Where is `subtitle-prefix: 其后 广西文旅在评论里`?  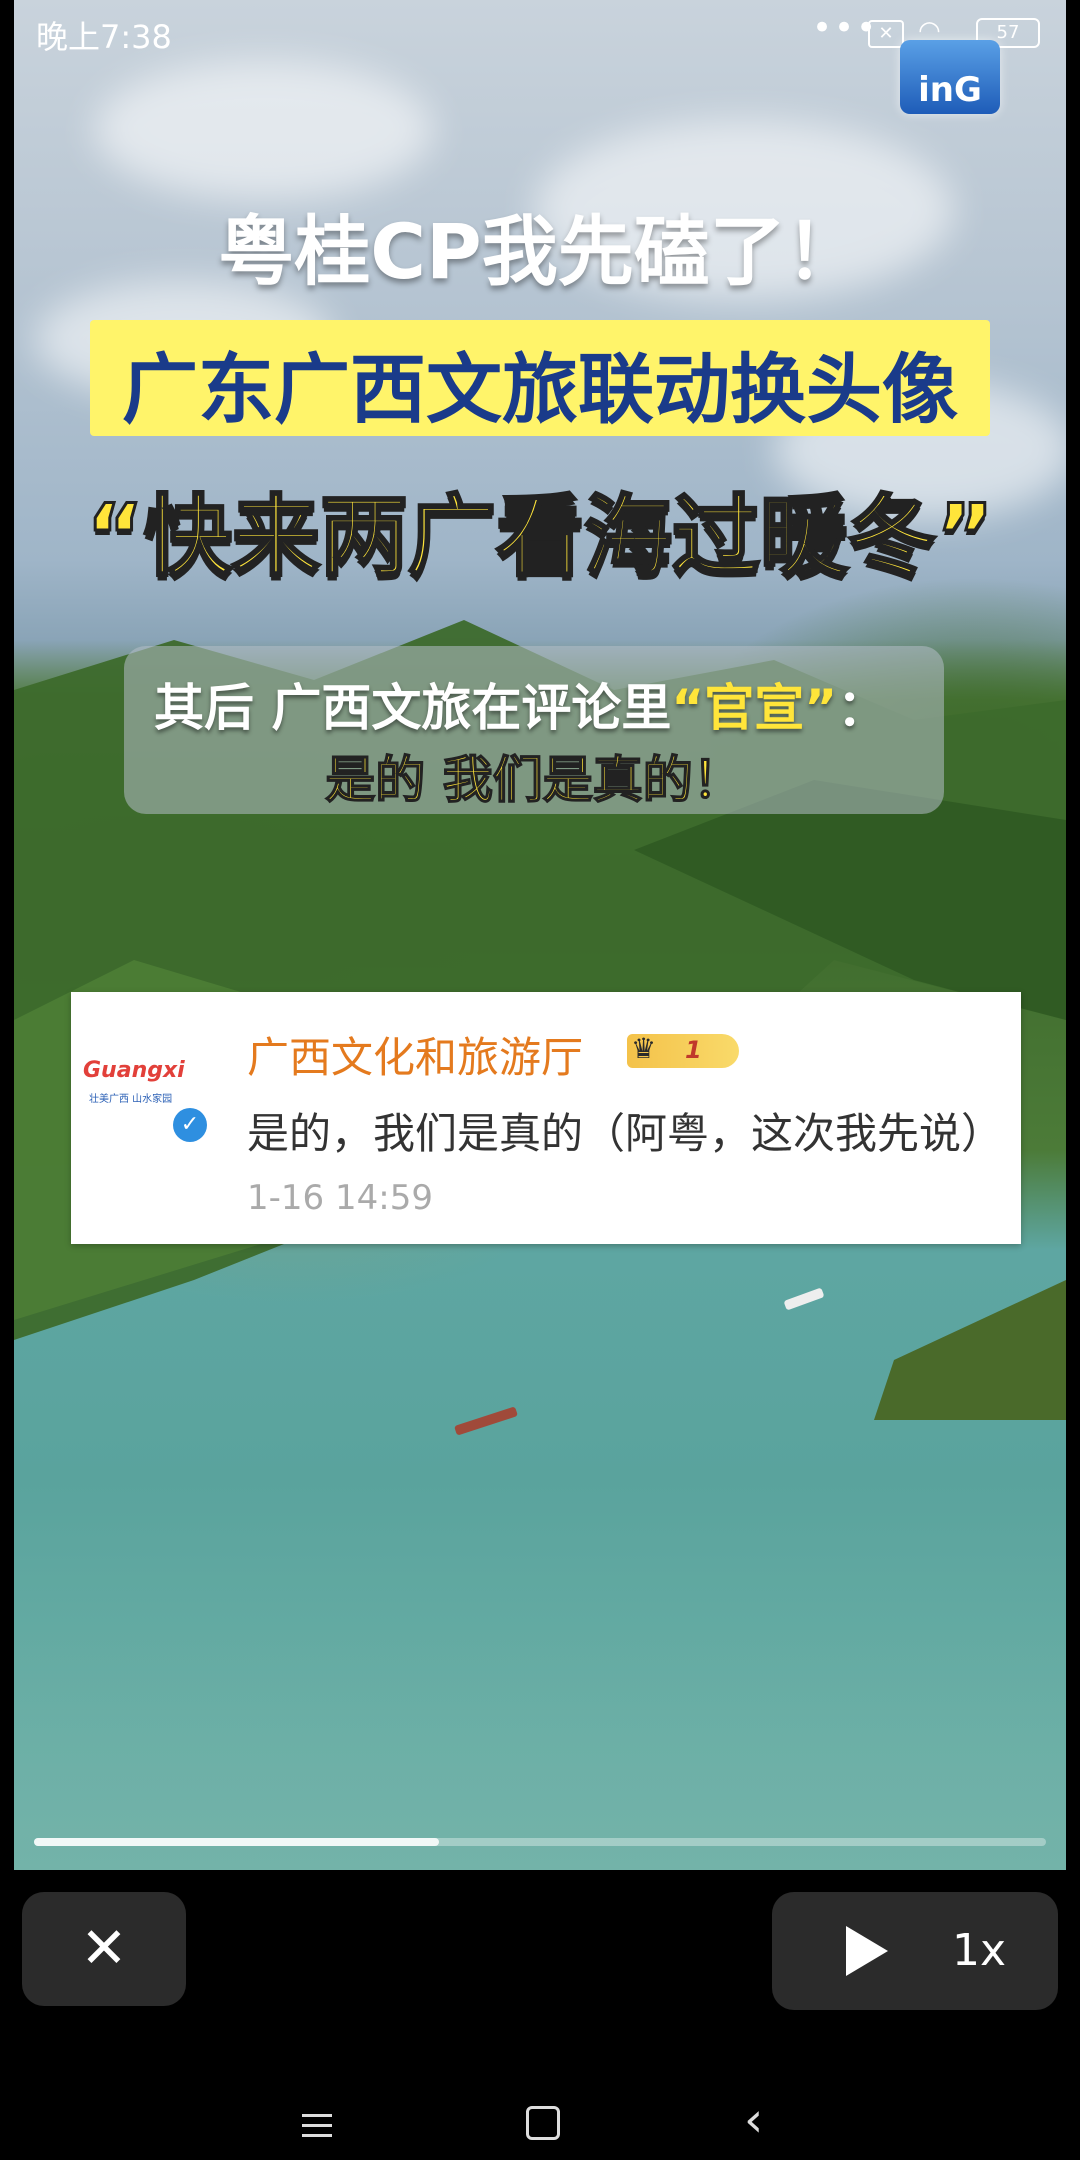
subtitle-prefix: 其后 广西文旅在评论里 is located at coordinates (413, 708).